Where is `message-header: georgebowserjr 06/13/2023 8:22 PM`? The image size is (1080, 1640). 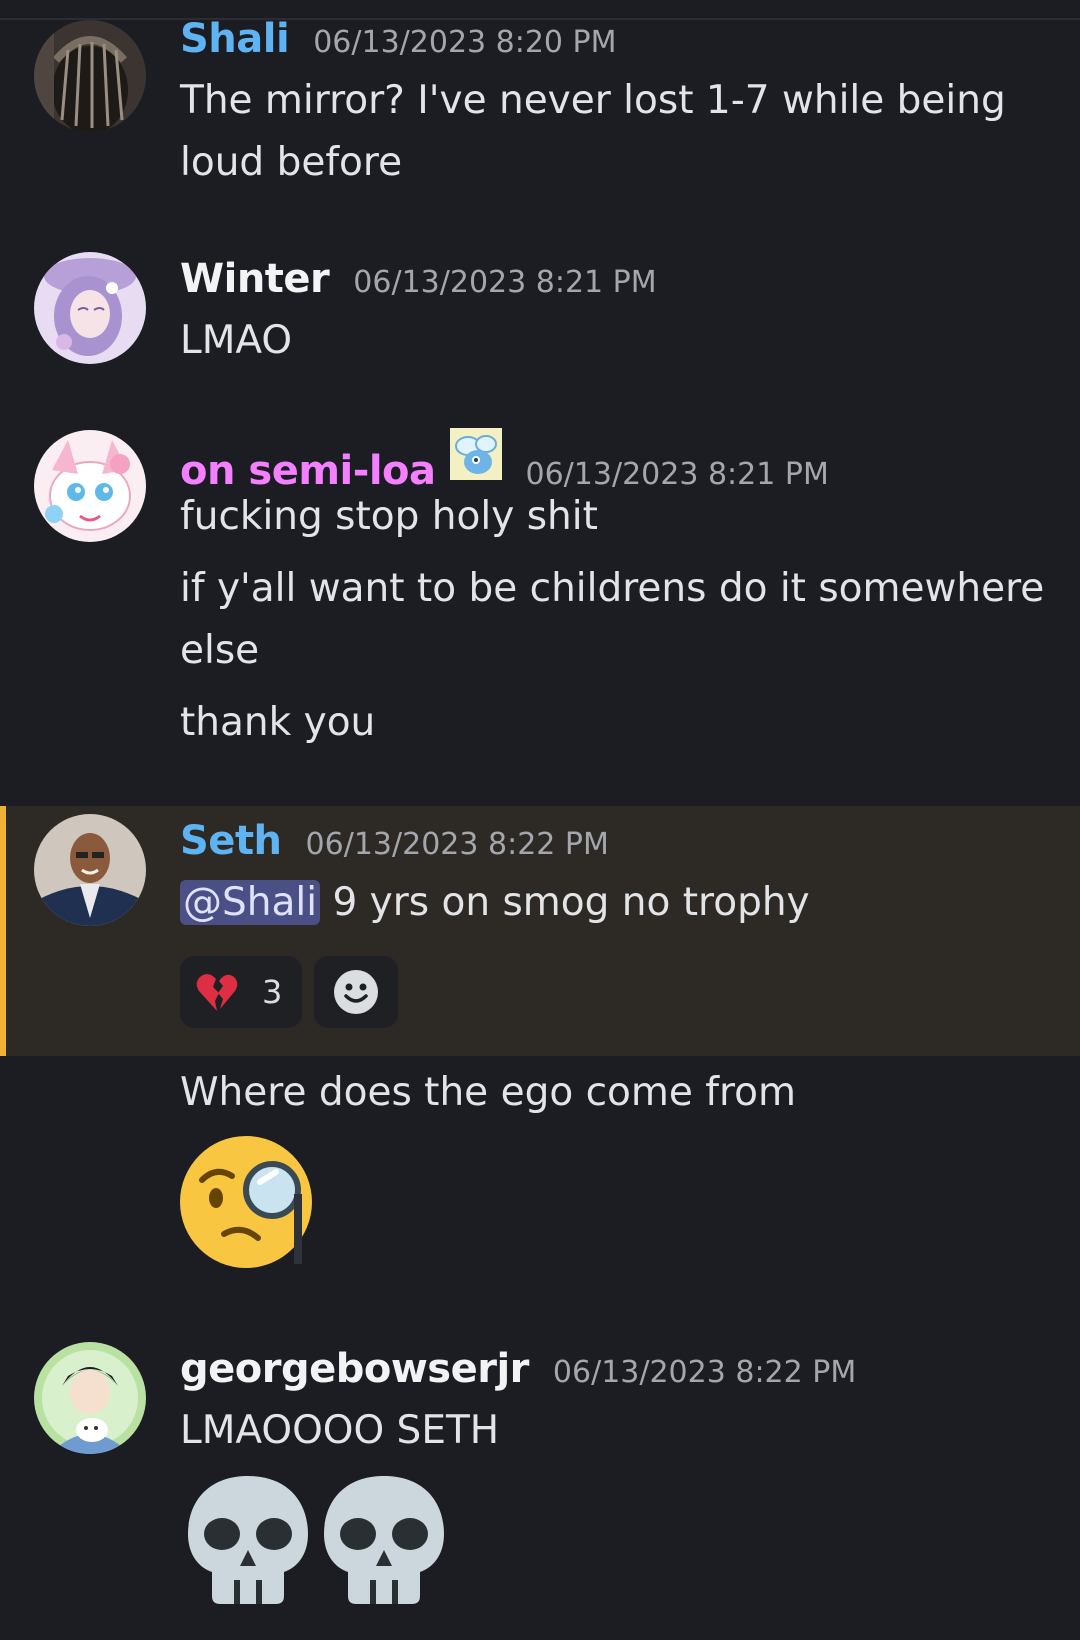
message-header: georgebowserjr 06/13/2023 8:22 PM is located at coordinates (518, 1369).